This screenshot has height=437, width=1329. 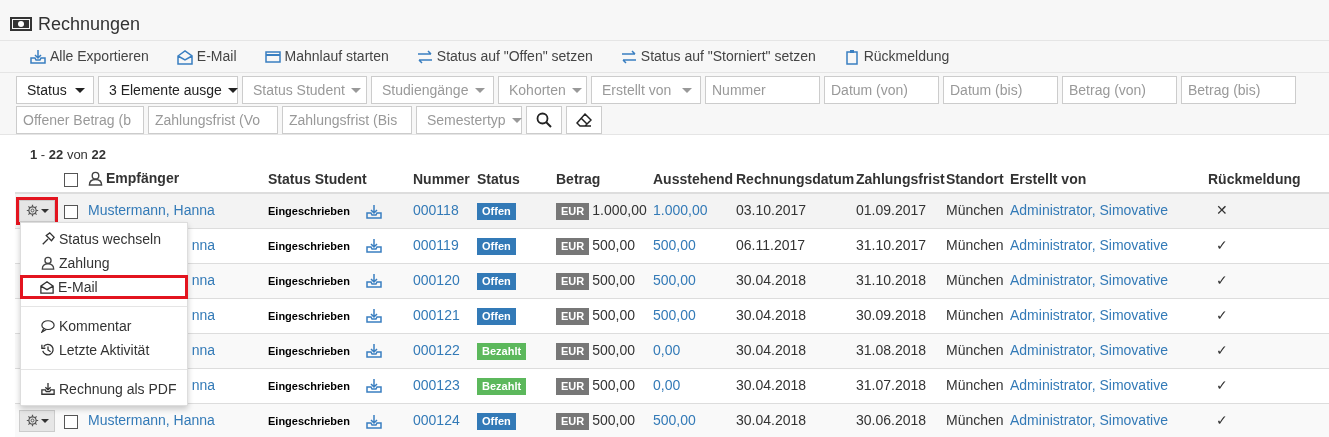 What do you see at coordinates (1119, 90) in the screenshot?
I see `filter-field: Betrag (von)` at bounding box center [1119, 90].